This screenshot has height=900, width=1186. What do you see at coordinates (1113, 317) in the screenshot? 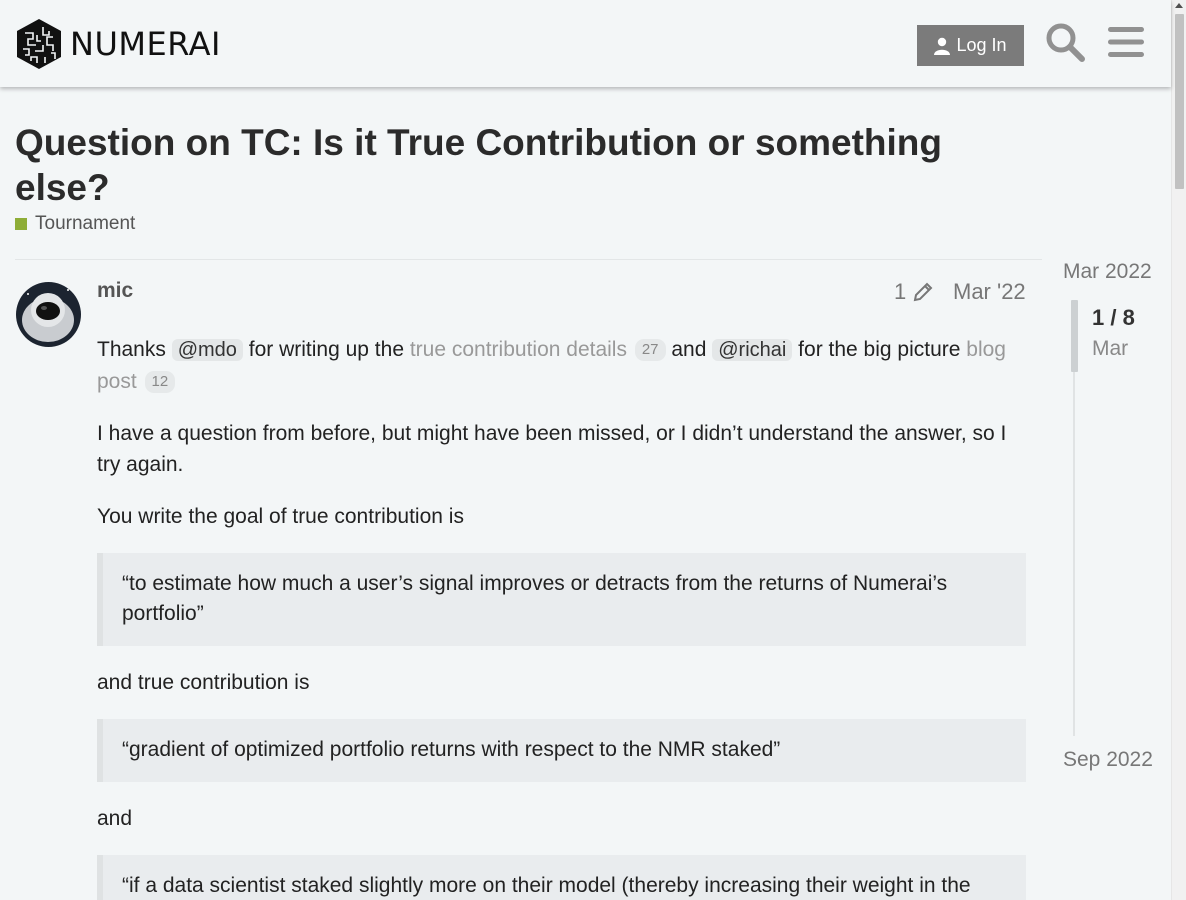
I see `timeline-position: 1 / 8` at bounding box center [1113, 317].